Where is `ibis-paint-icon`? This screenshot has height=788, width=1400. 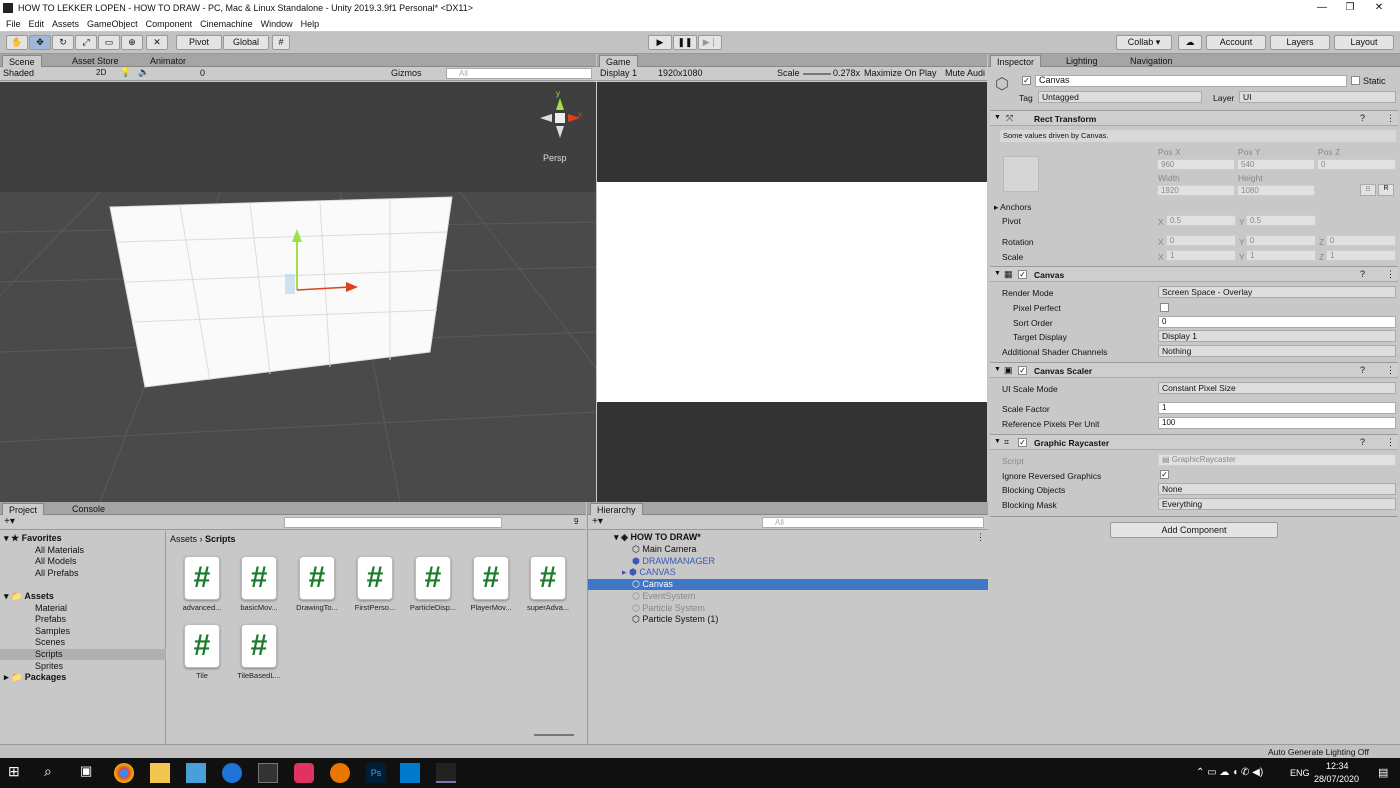 ibis-paint-icon is located at coordinates (196, 773).